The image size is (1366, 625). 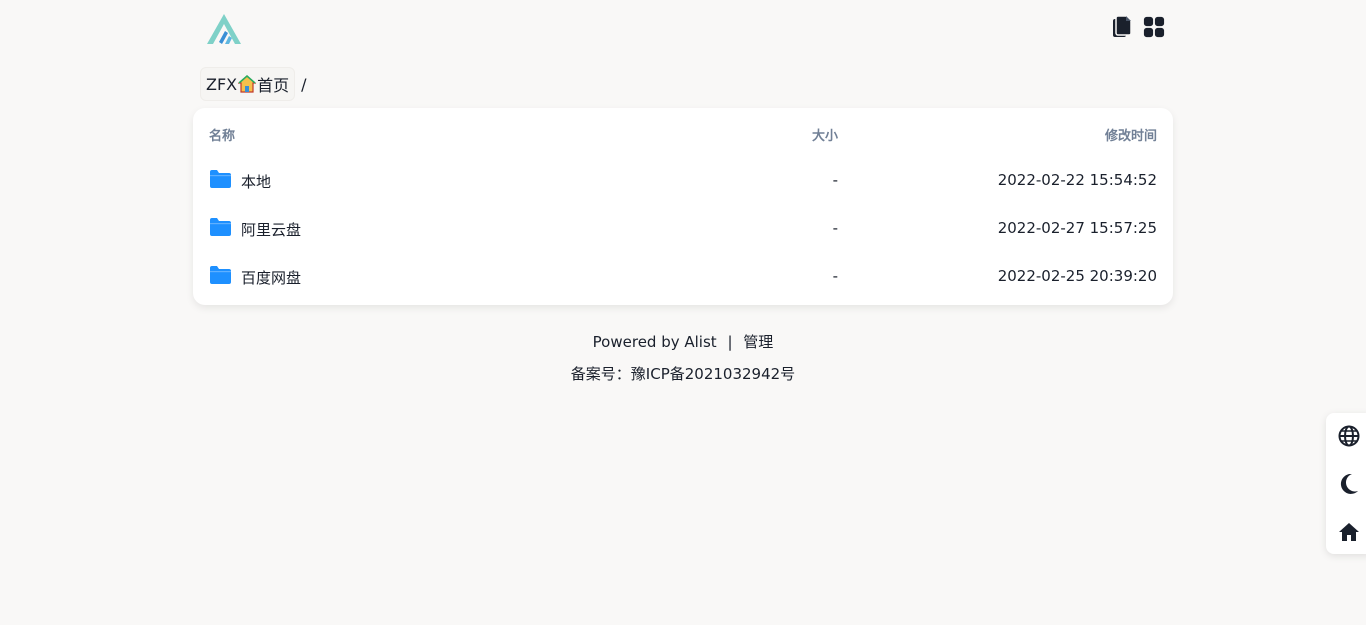 What do you see at coordinates (1138, 27) in the screenshot?
I see `header-actions` at bounding box center [1138, 27].